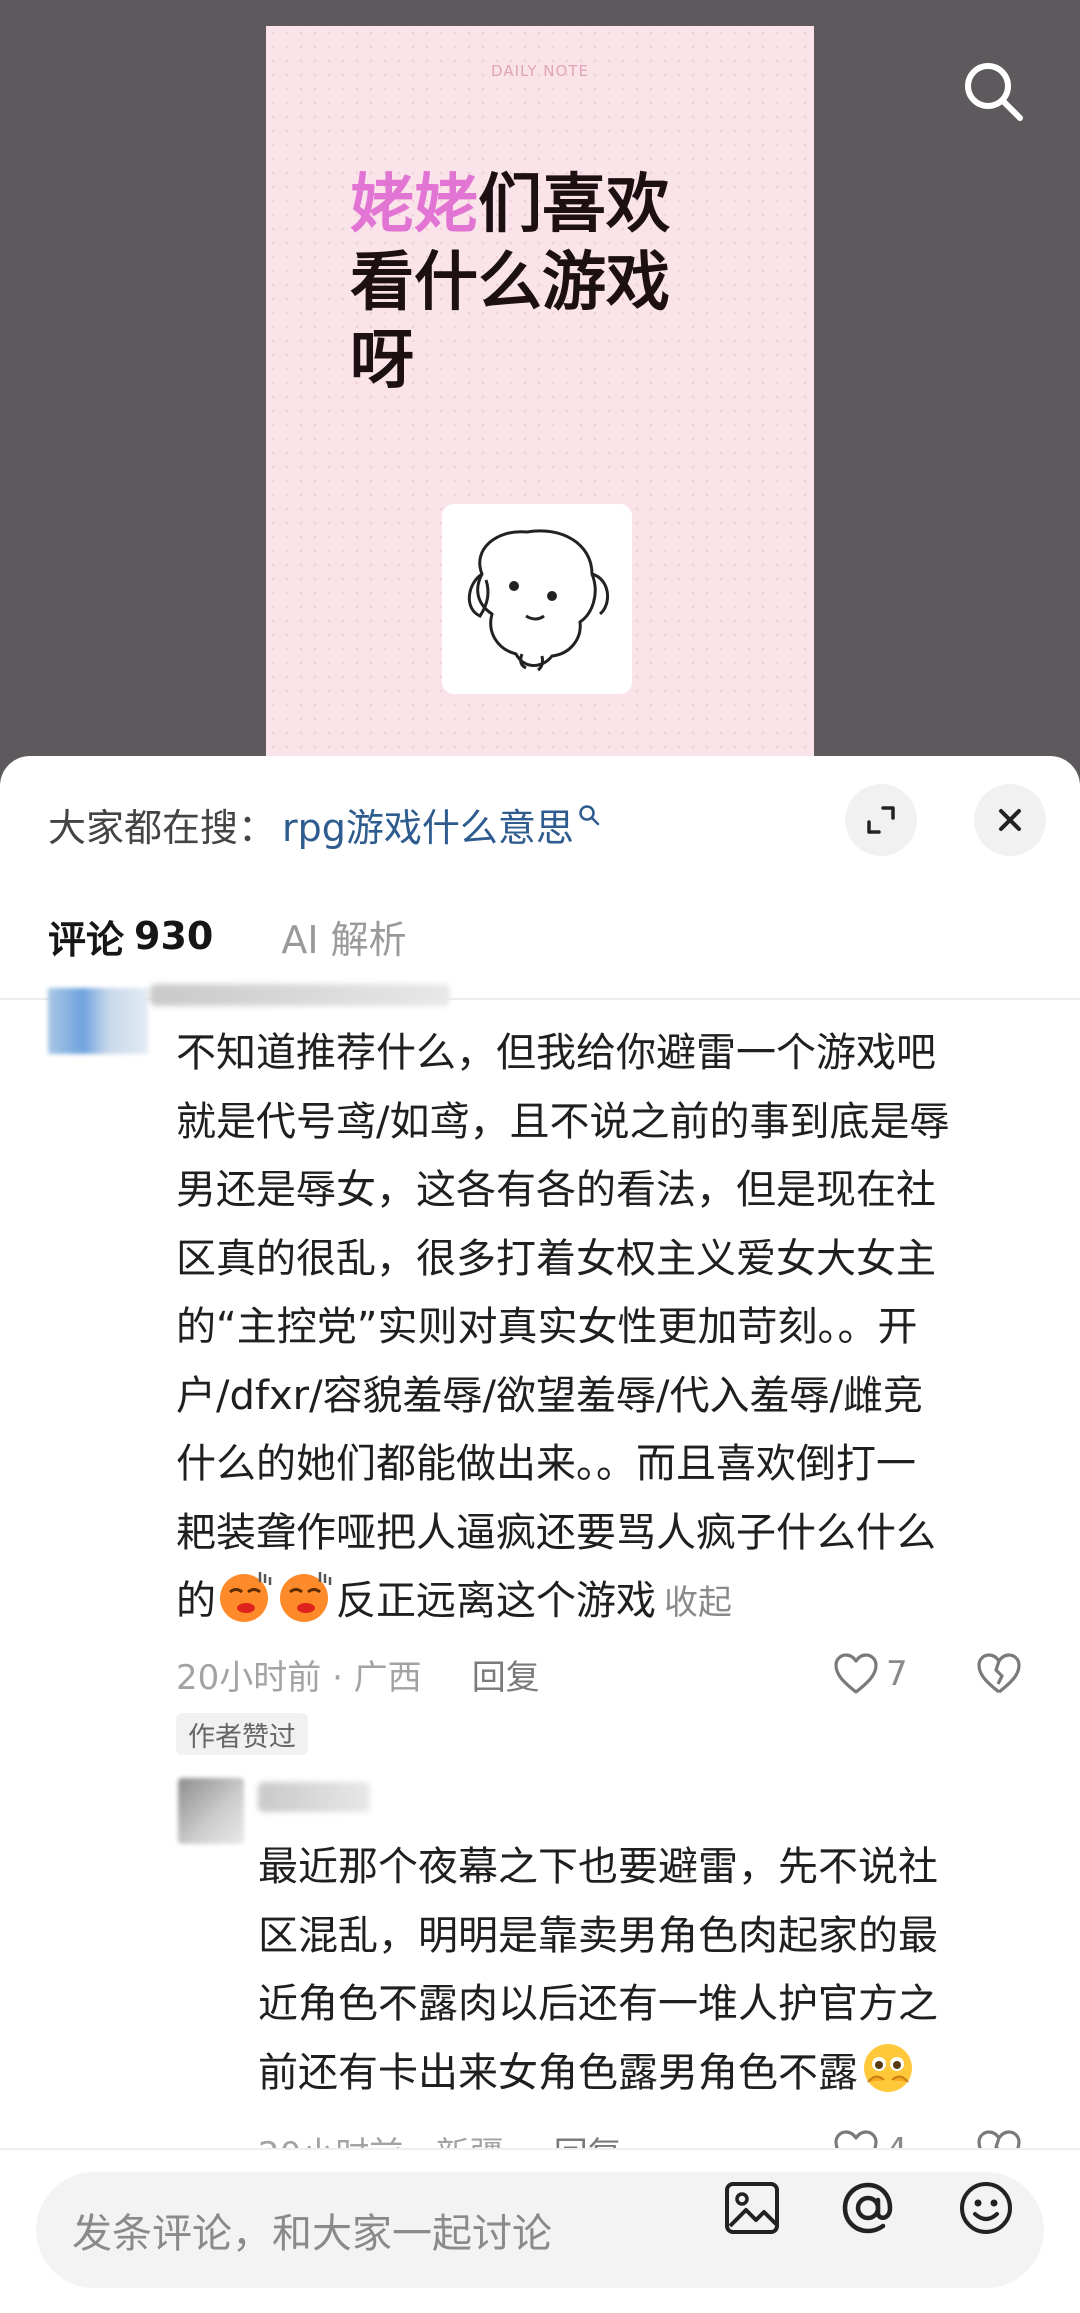 The height and width of the screenshot is (2313, 1080). What do you see at coordinates (174, 936) in the screenshot?
I see `comments-count: 930` at bounding box center [174, 936].